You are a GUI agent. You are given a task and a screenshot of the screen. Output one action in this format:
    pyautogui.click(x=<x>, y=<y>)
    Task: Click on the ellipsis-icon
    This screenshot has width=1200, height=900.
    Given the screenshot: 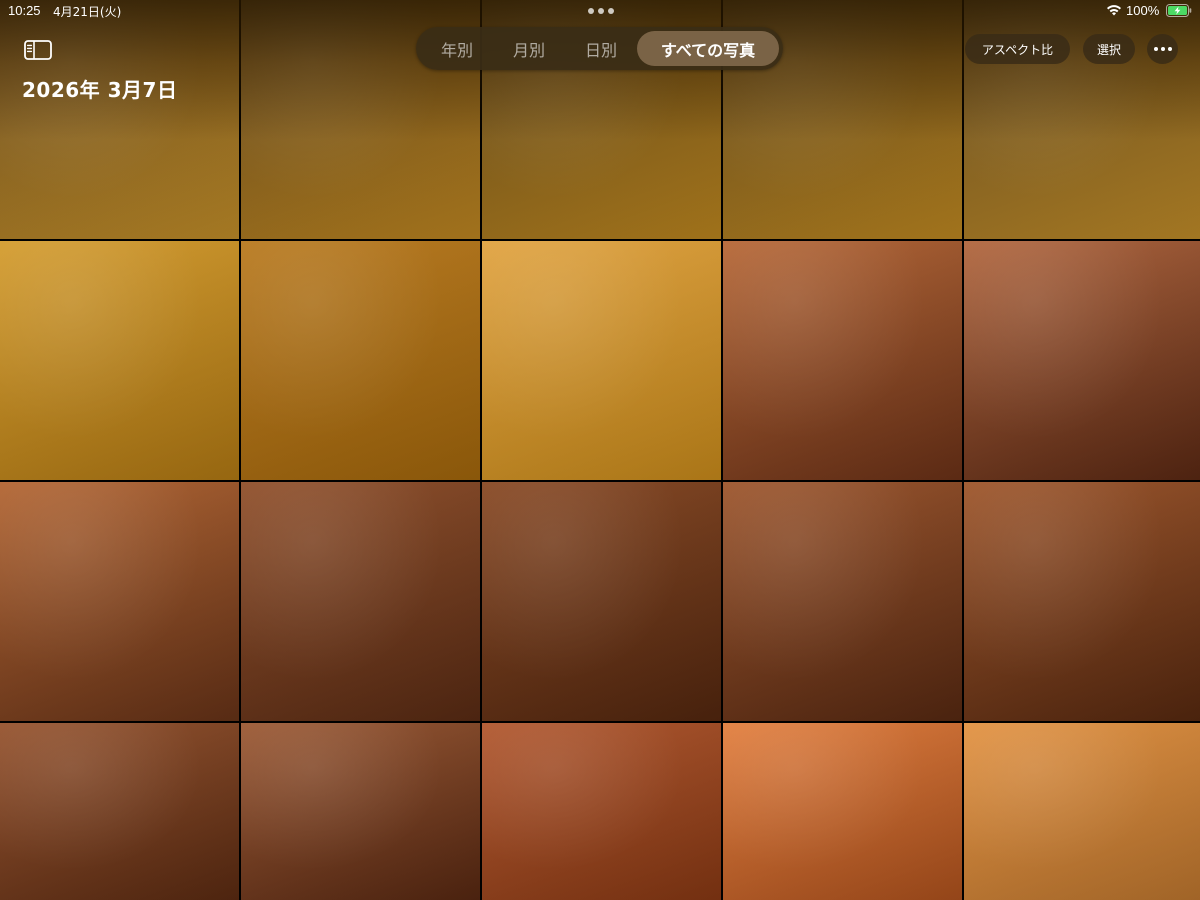 What is the action you would take?
    pyautogui.click(x=1162, y=49)
    